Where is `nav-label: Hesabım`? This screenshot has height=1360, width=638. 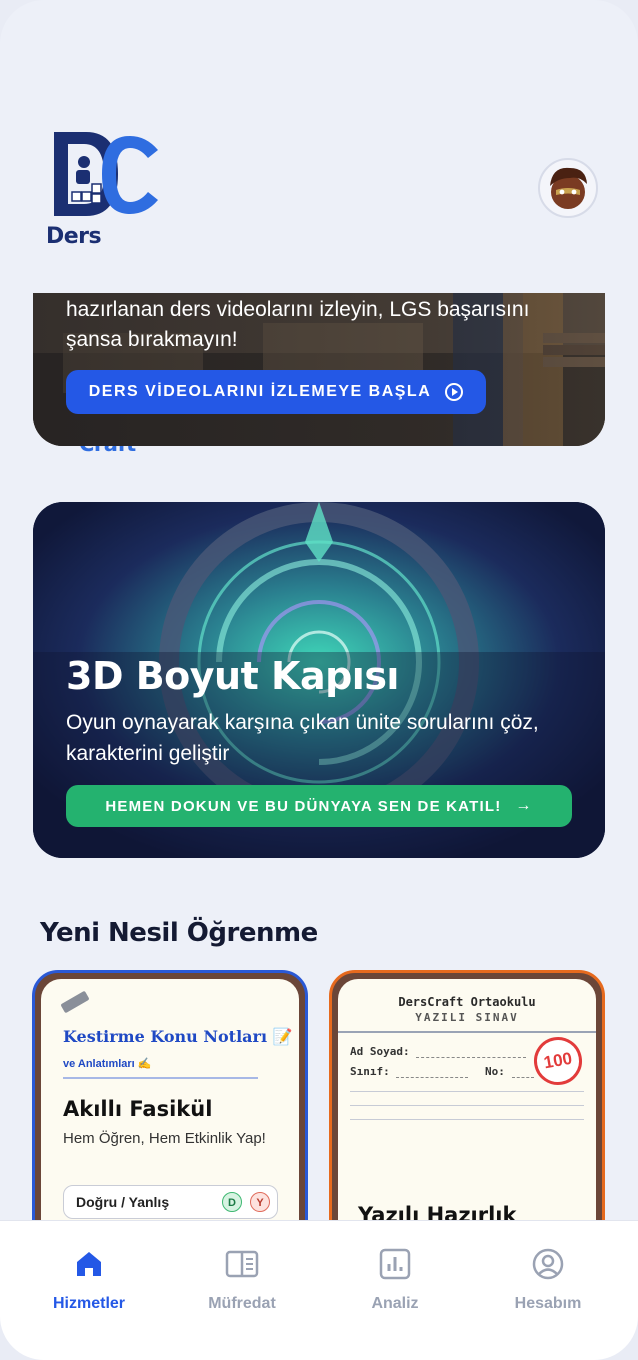
nav-label: Hesabım is located at coordinates (548, 1303).